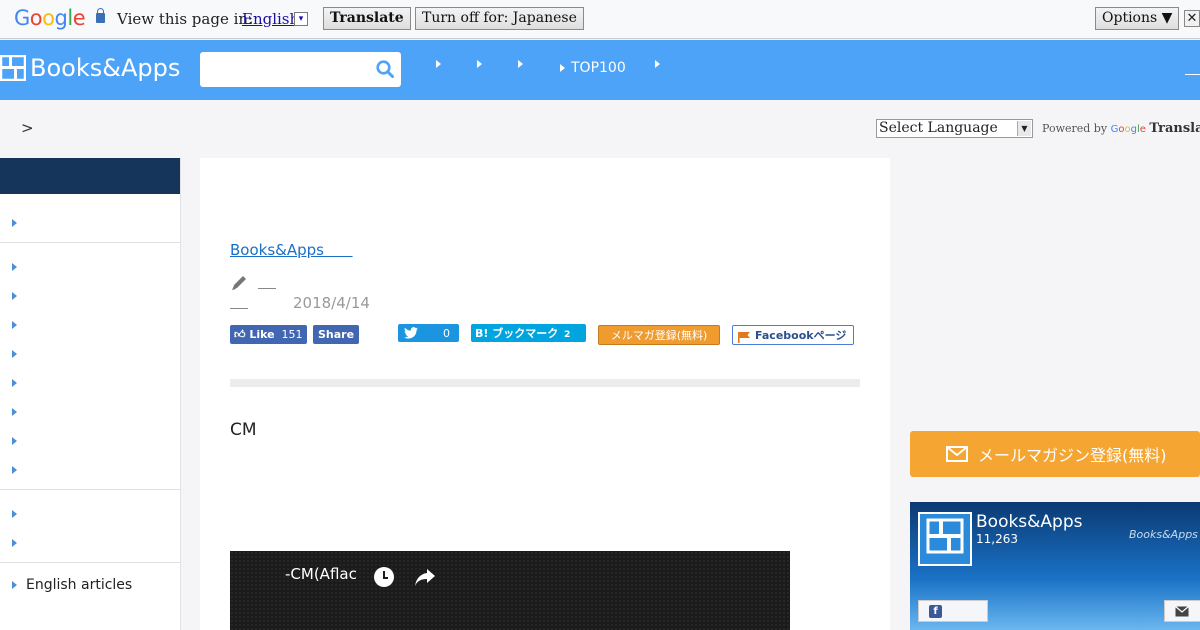  I want to click on watch-later-icon, so click(384, 577).